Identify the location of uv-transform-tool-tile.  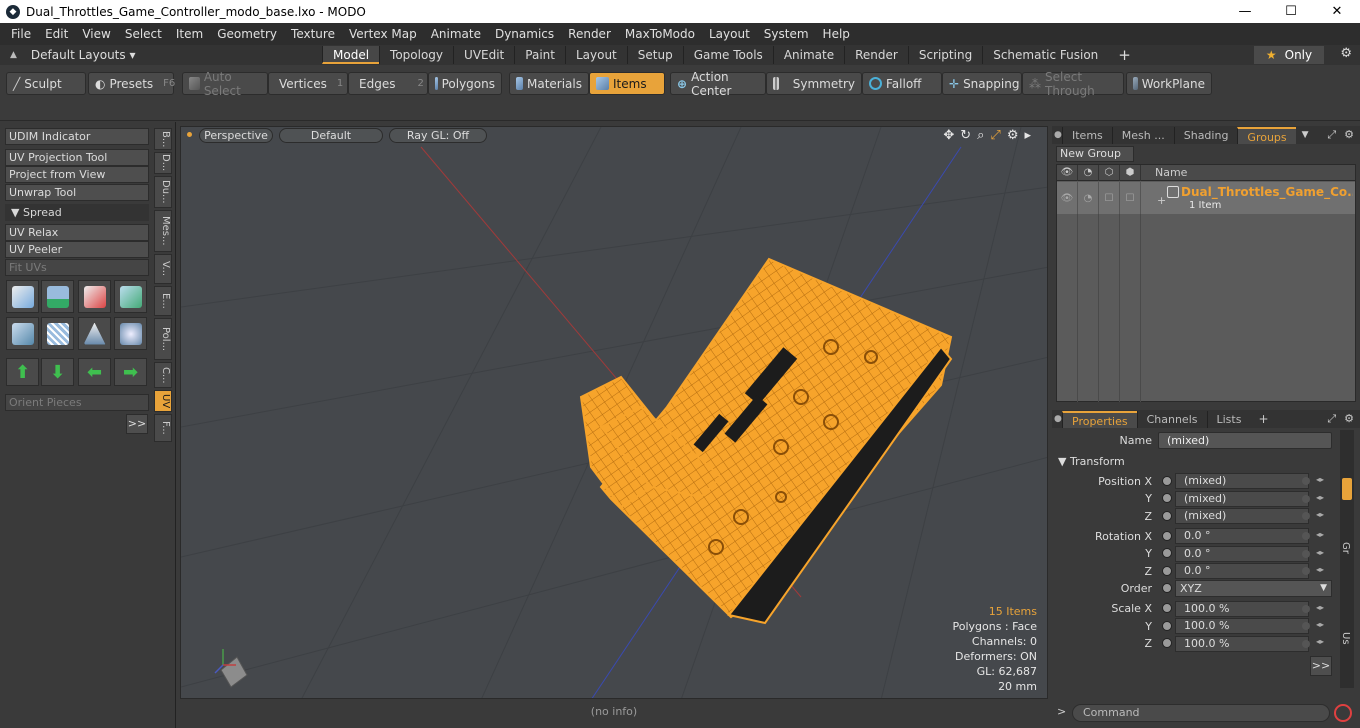
(22, 296).